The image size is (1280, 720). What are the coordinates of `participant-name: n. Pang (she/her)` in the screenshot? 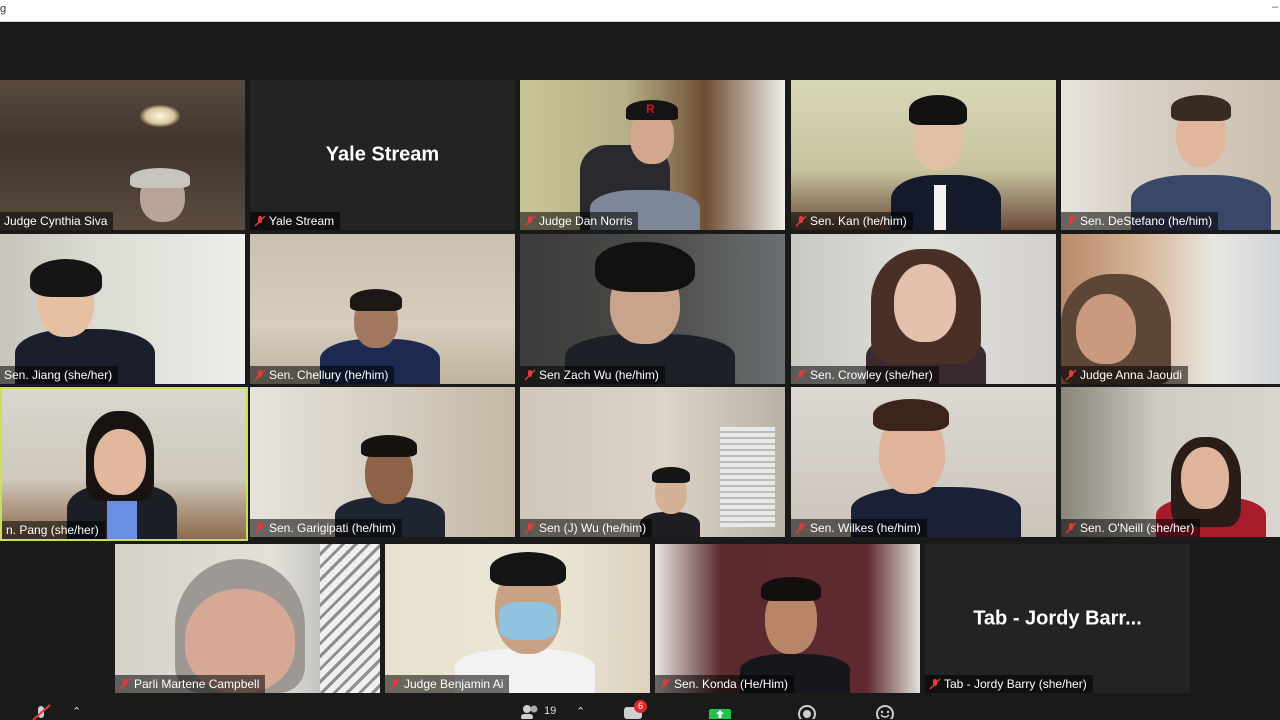 It's located at (52, 530).